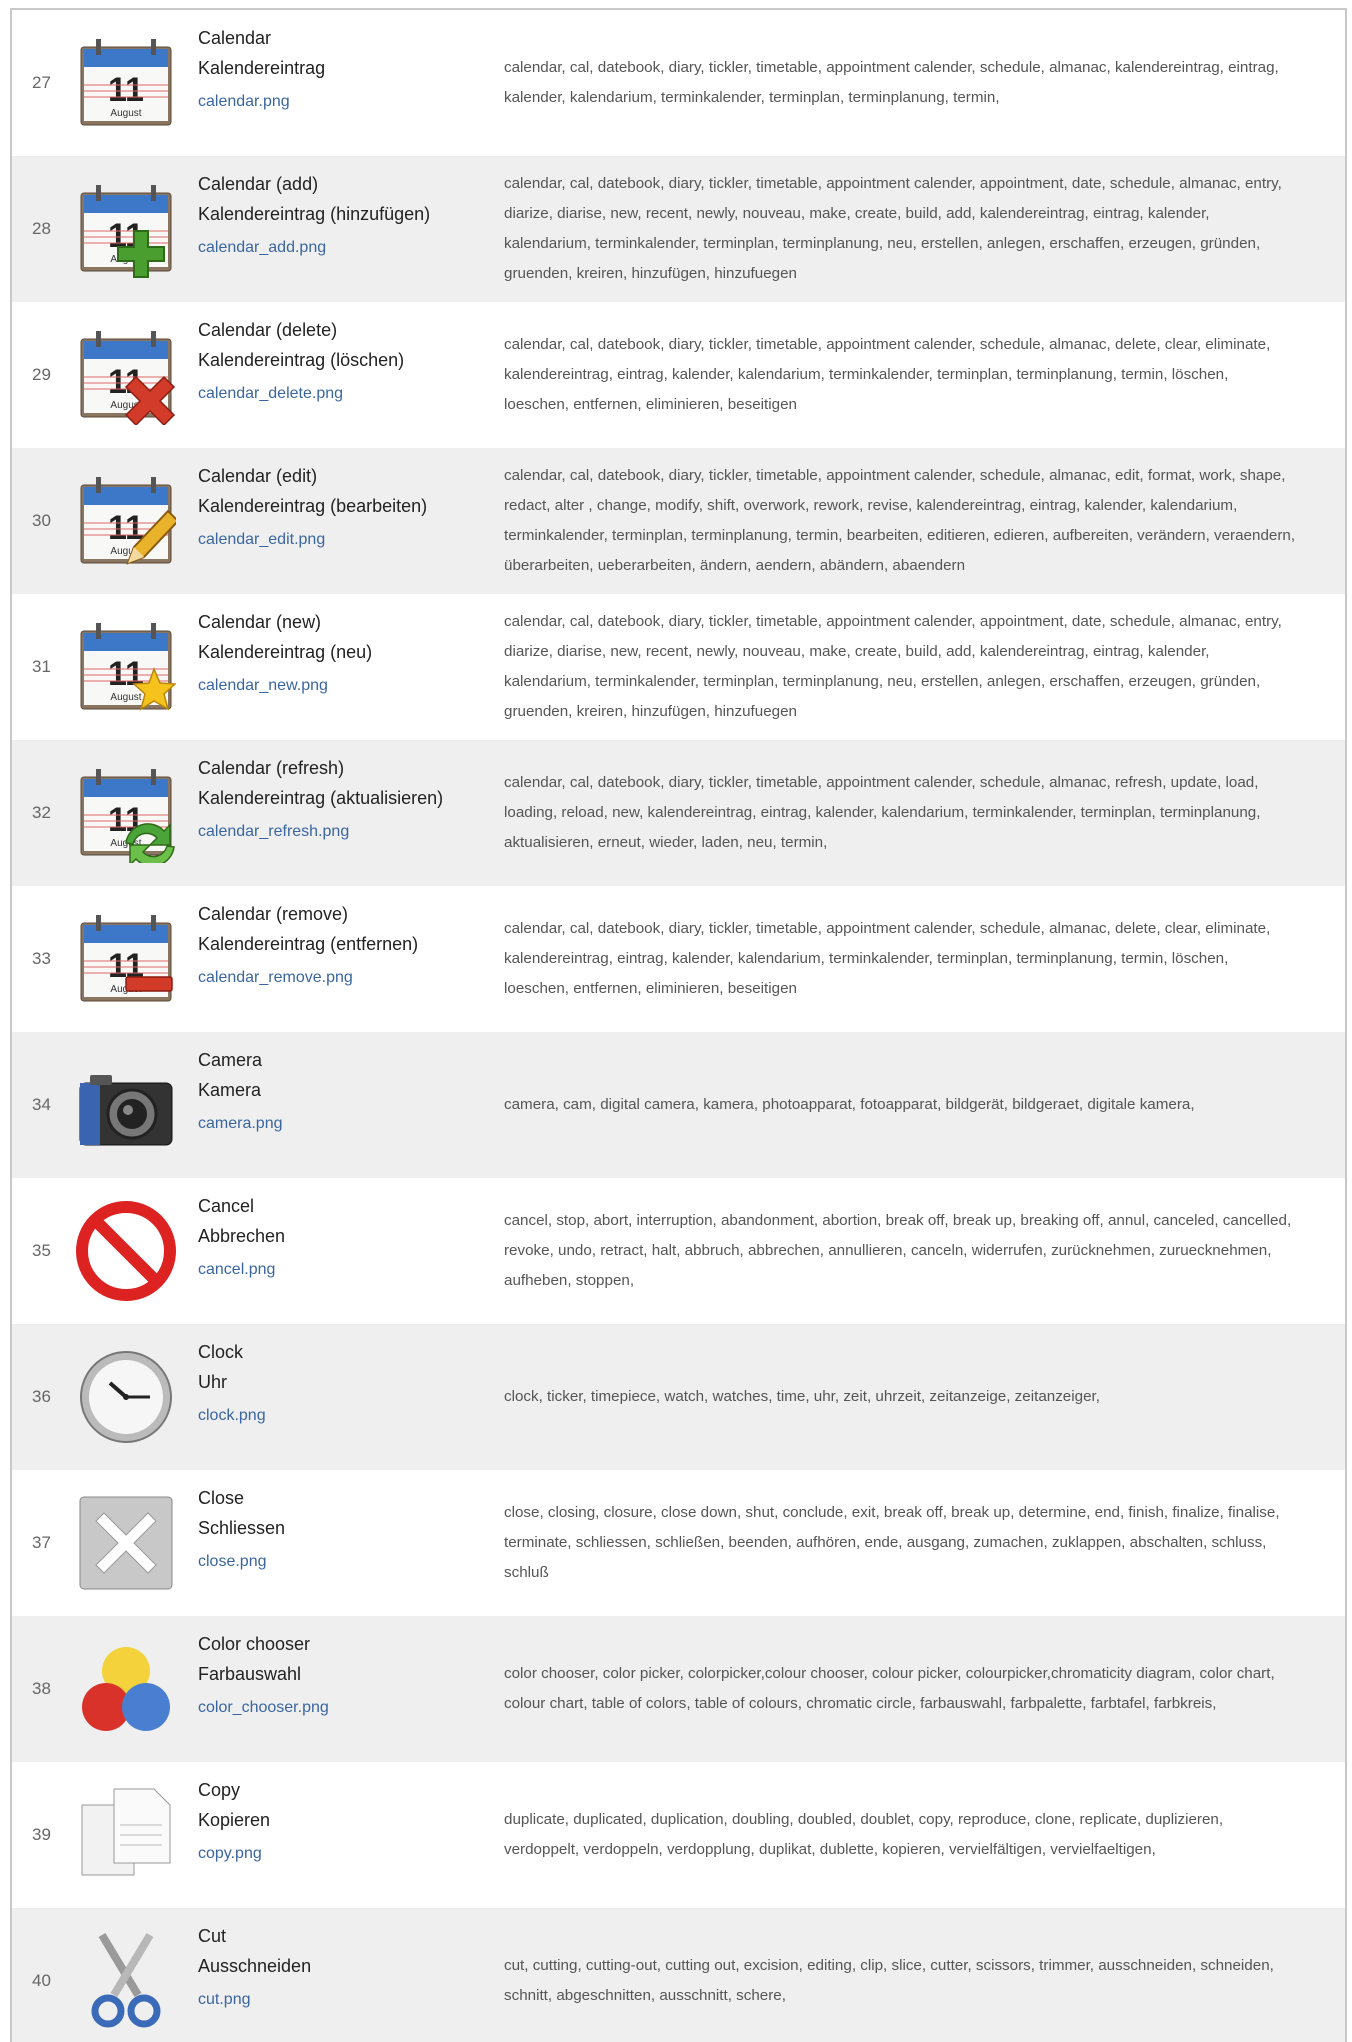 The height and width of the screenshot is (2042, 1352). Describe the element at coordinates (258, 184) in the screenshot. I see `icon-title: Calendar (add)` at that location.